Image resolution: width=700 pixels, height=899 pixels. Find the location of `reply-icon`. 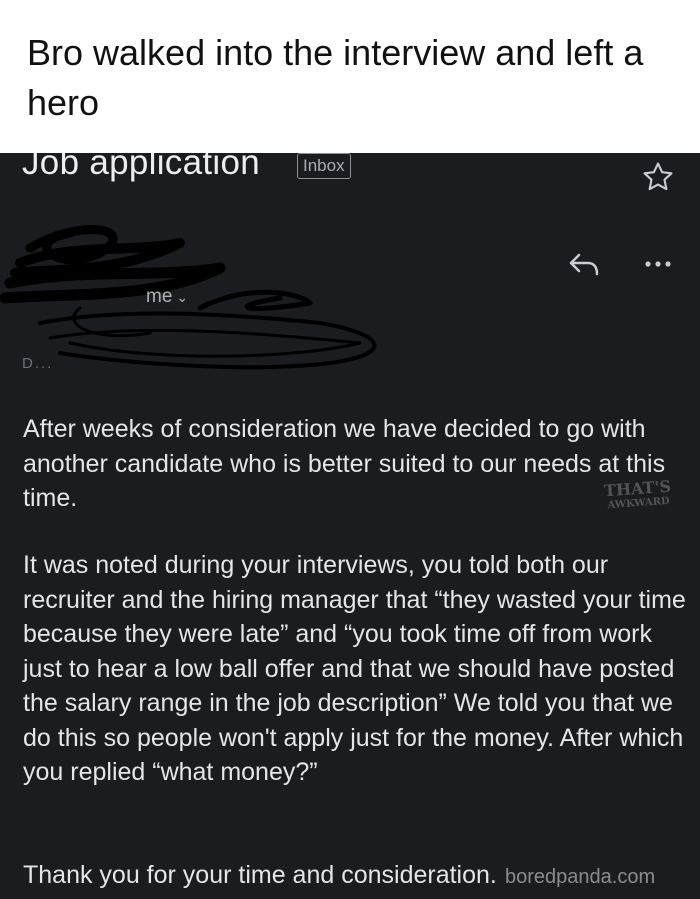

reply-icon is located at coordinates (584, 264).